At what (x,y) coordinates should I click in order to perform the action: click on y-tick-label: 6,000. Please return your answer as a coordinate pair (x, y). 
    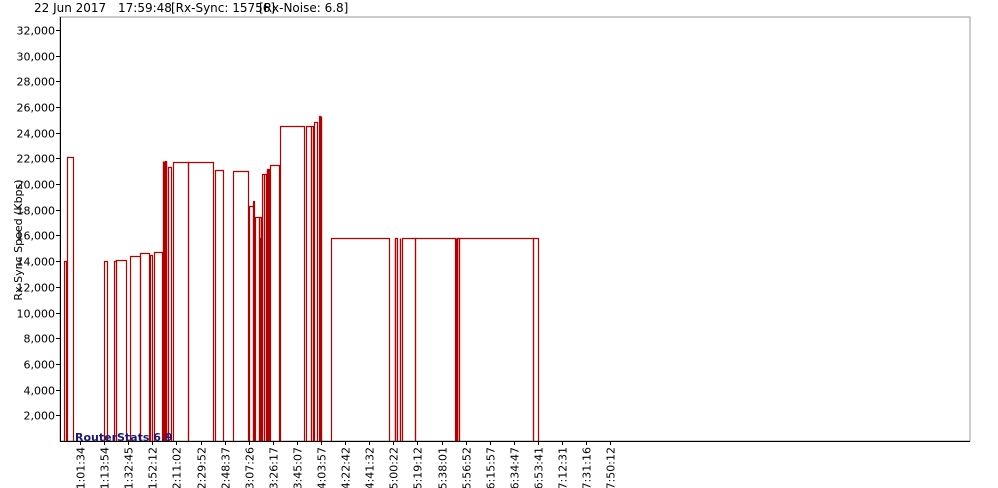
    Looking at the image, I should click on (40, 365).